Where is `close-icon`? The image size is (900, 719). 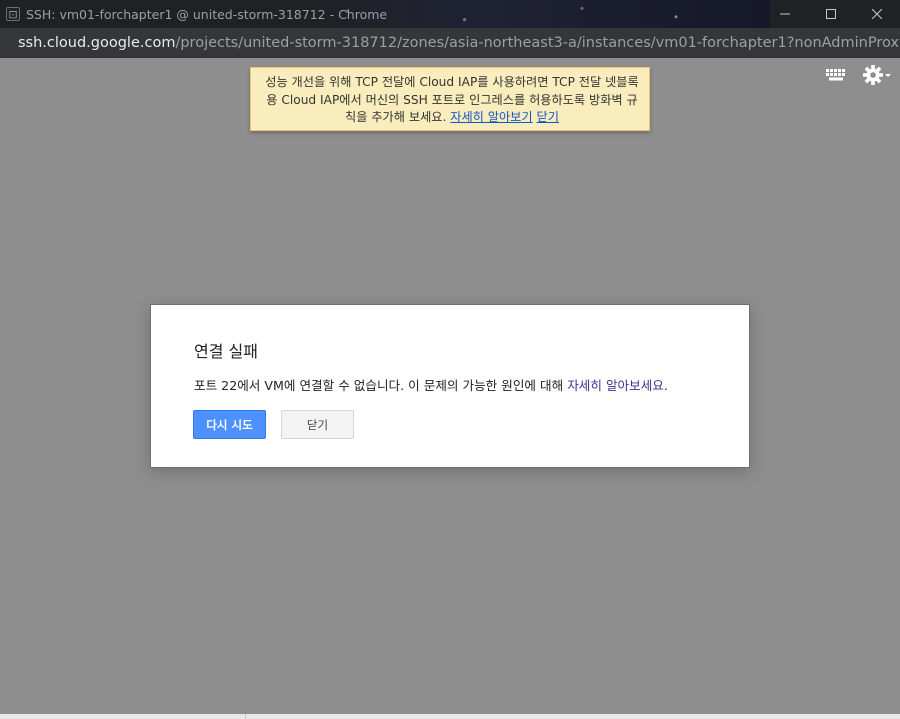 close-icon is located at coordinates (877, 14).